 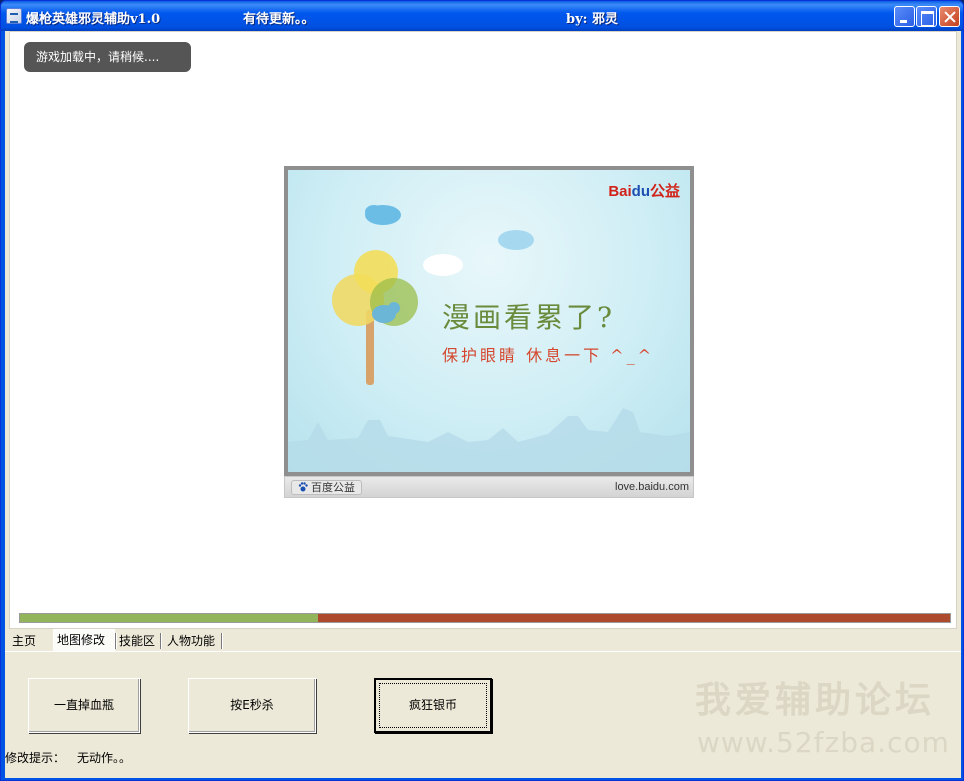 What do you see at coordinates (815, 700) in the screenshot?
I see `forum-watermark: 我爱辅助论坛` at bounding box center [815, 700].